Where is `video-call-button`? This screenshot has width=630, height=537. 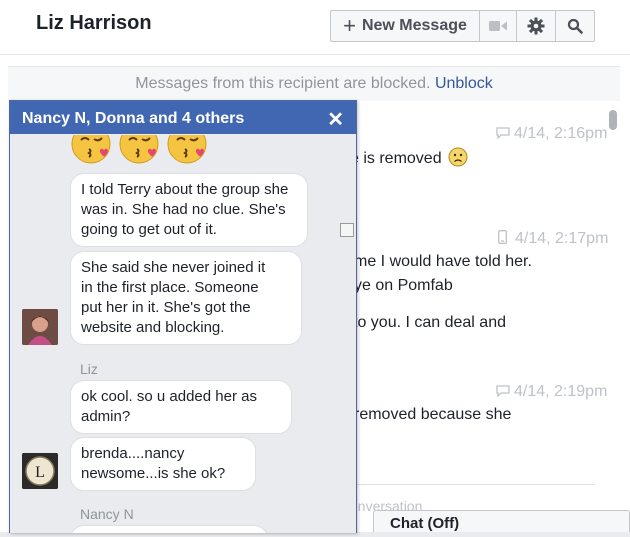 video-call-button is located at coordinates (498, 26).